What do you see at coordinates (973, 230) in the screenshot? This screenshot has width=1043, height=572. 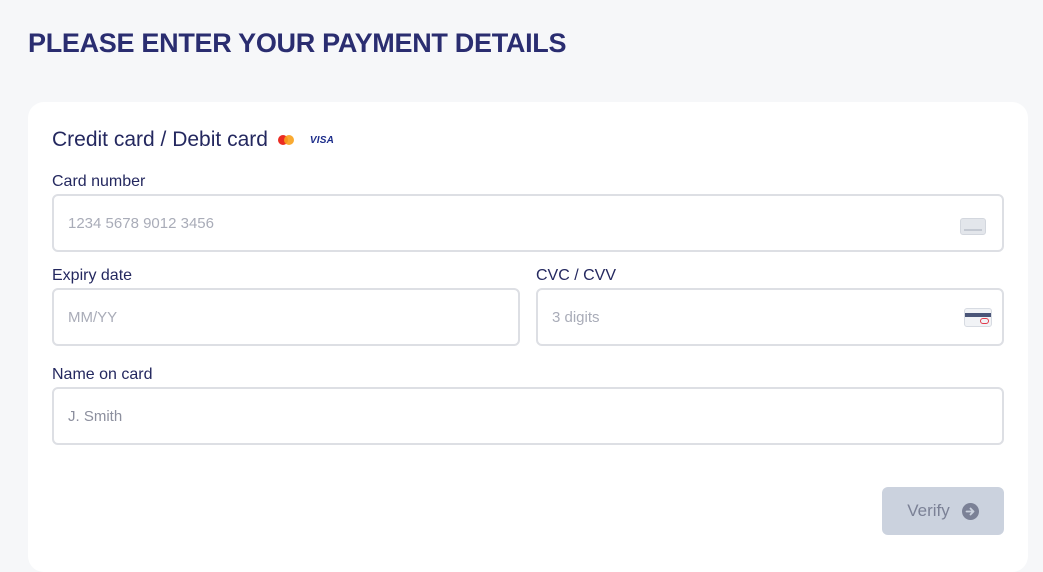 I see `card-icon-stripe` at bounding box center [973, 230].